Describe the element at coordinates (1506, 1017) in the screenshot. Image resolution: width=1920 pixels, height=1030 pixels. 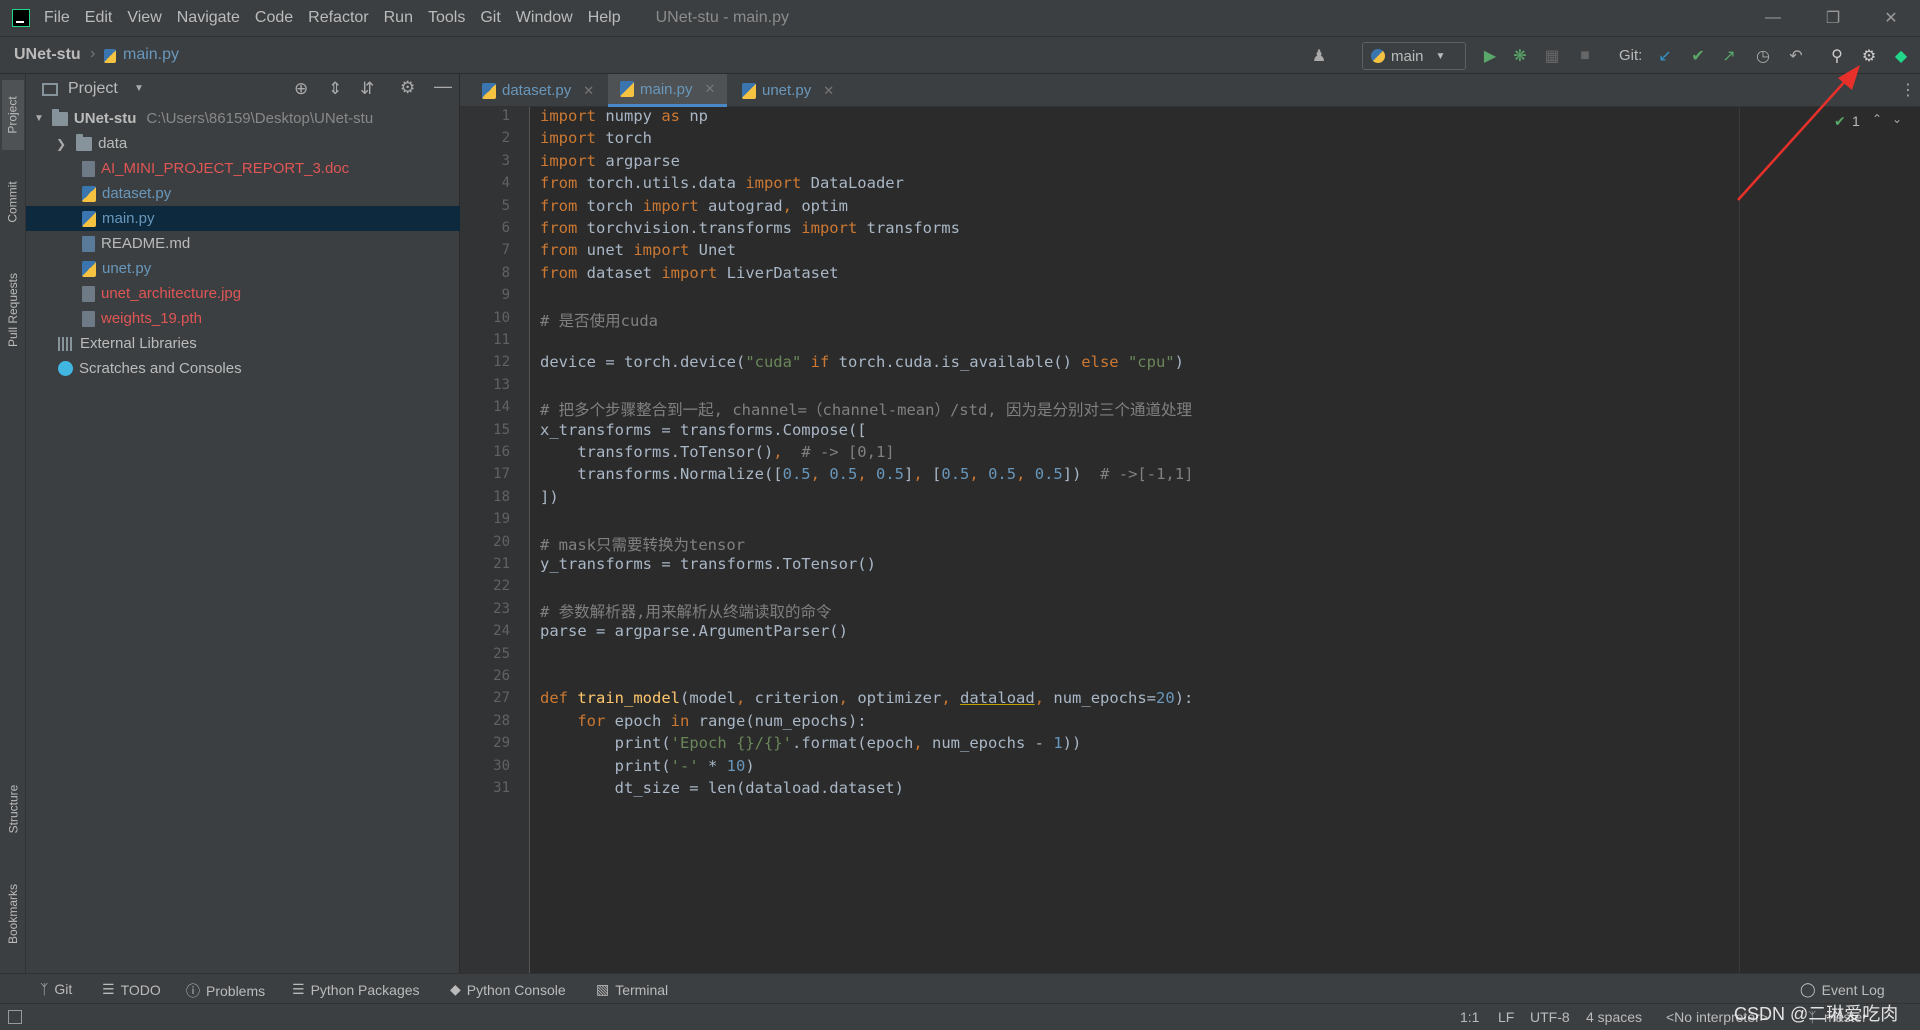
I see `line-separator: LF` at that location.